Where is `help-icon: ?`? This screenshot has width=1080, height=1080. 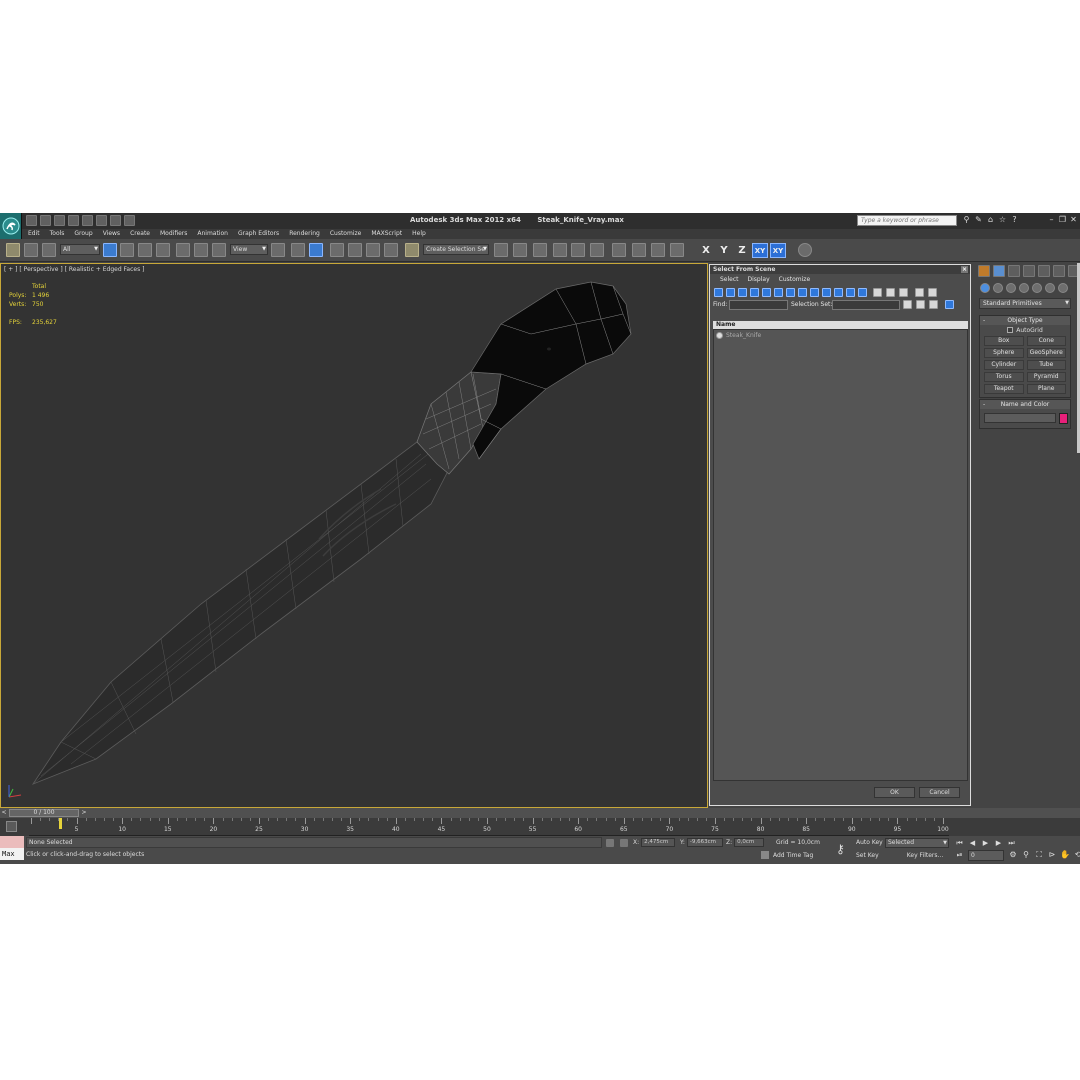
help-icon: ? is located at coordinates (1014, 220).